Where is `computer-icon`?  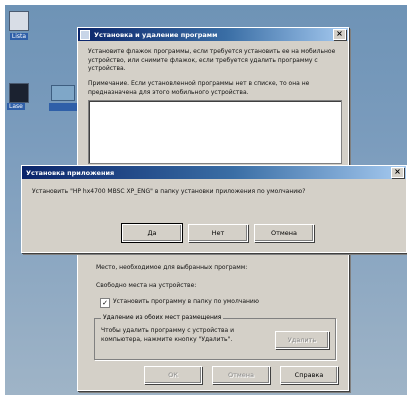
computer-icon is located at coordinates (19, 93).